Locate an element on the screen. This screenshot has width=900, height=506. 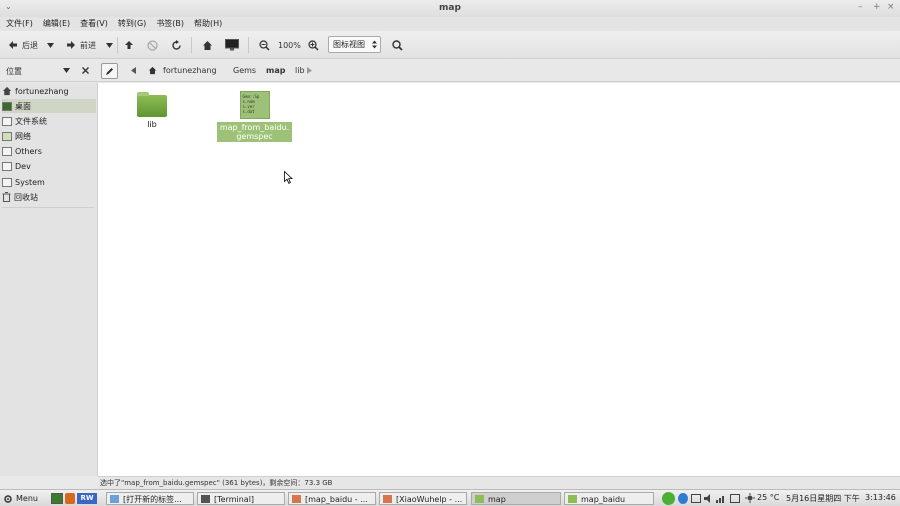
sidebar-item-desktop: 桌面 is located at coordinates (49, 106).